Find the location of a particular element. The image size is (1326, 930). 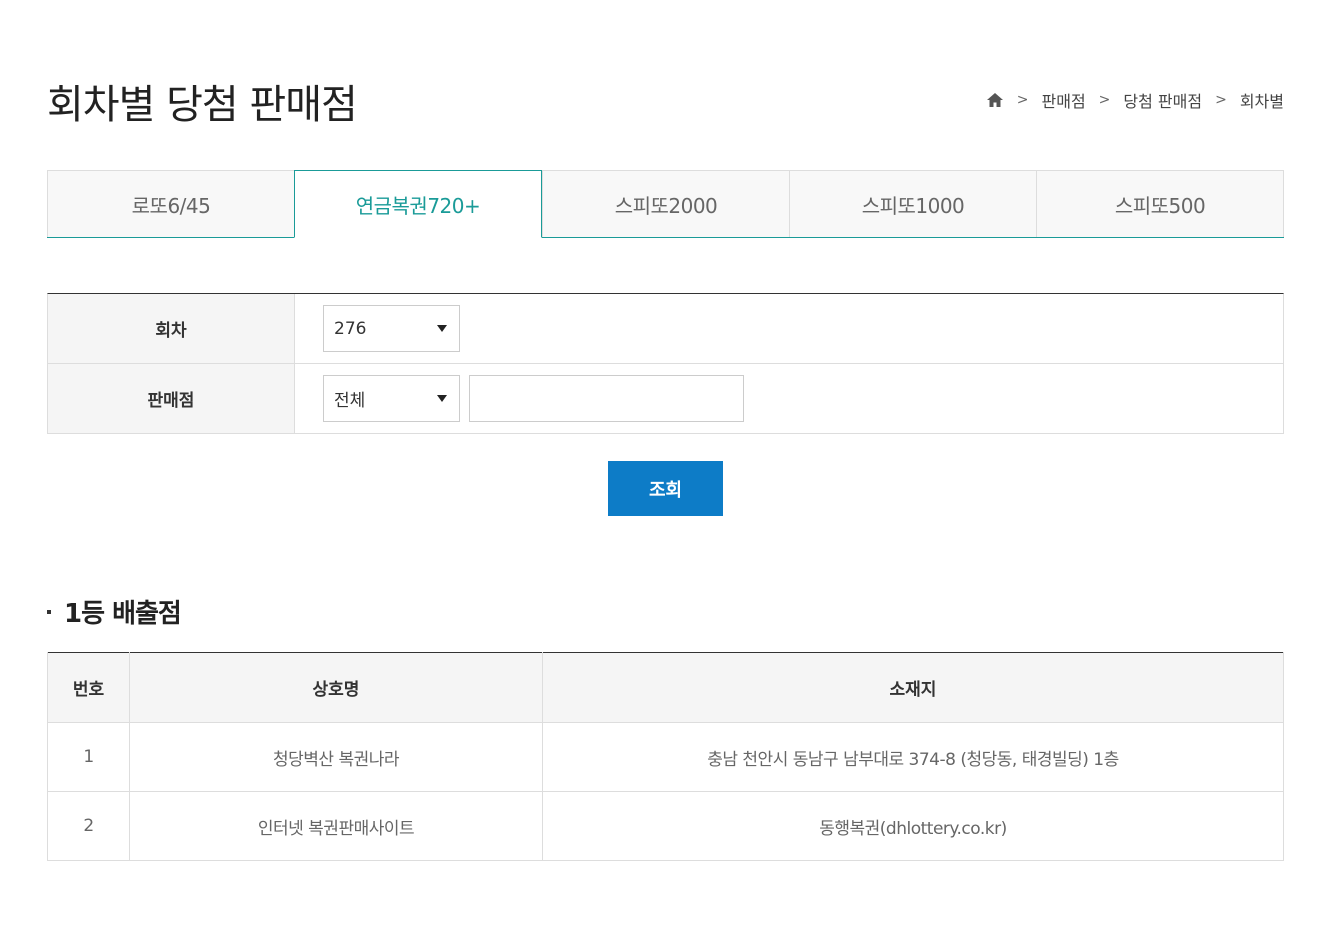

row-no: 1 is located at coordinates (88, 757).